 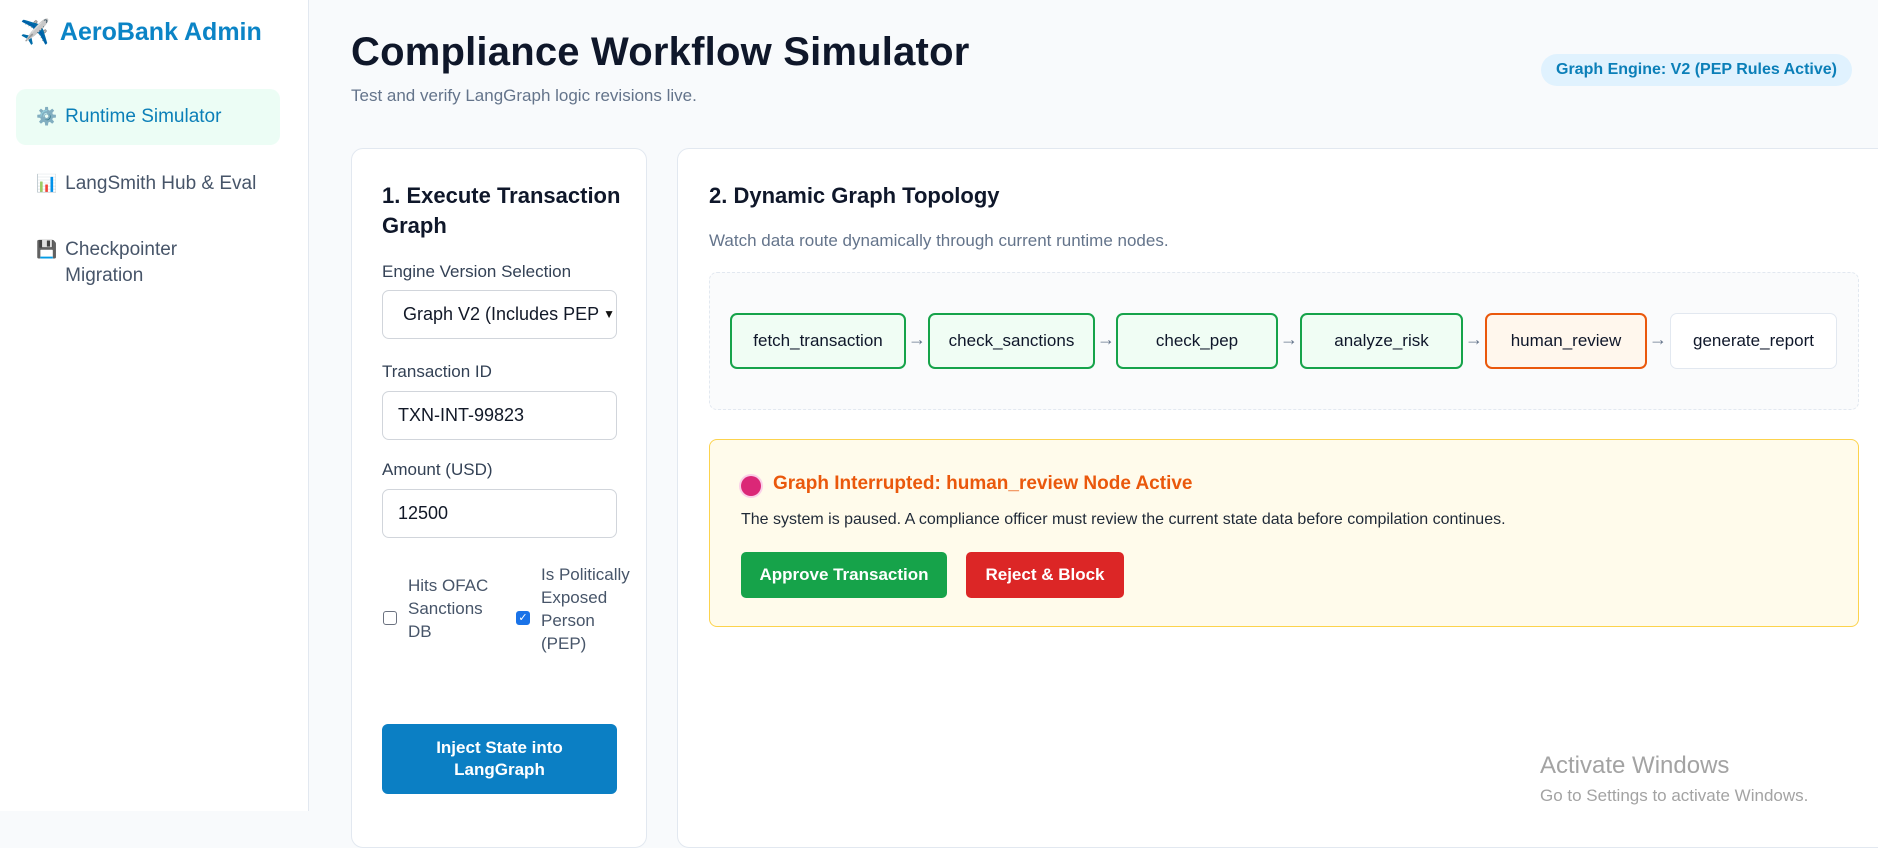 I want to click on graph-node-human-review: human_review, so click(x=1566, y=341).